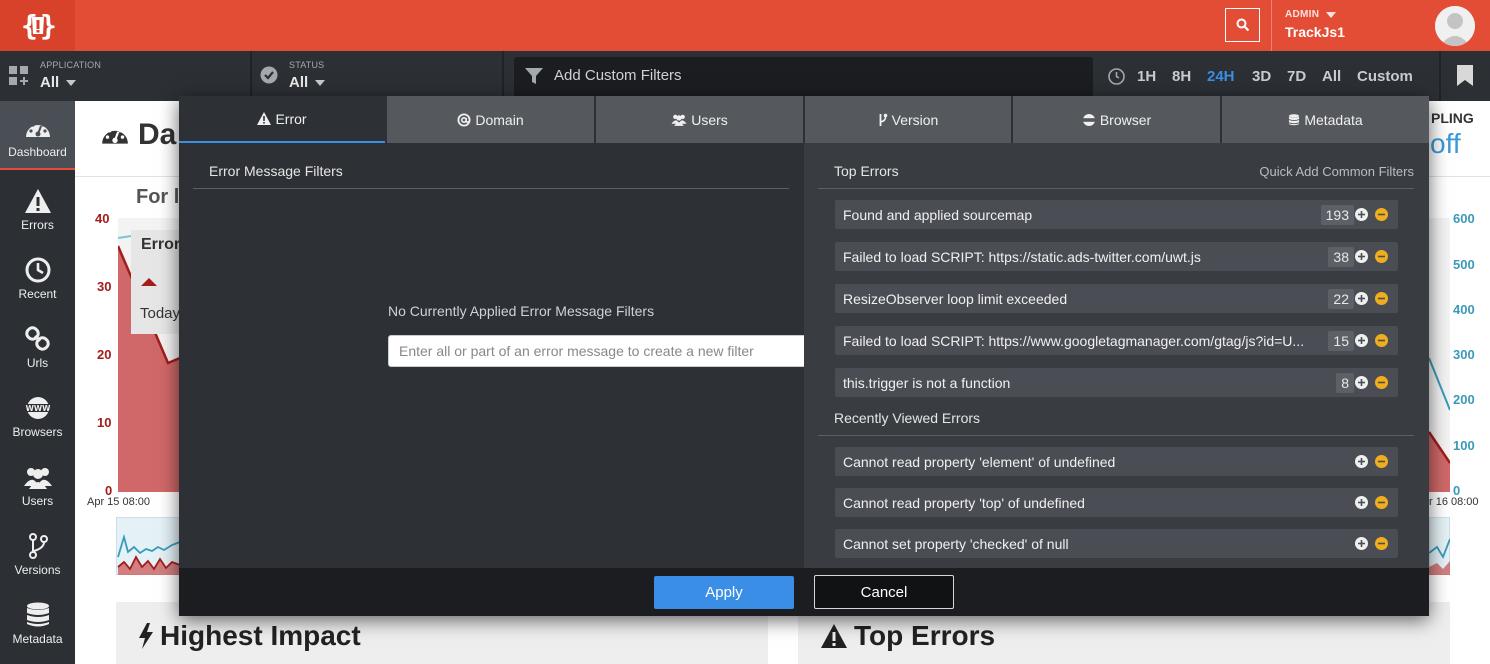 The width and height of the screenshot is (1490, 664). I want to click on tab-version: Version, so click(908, 119).